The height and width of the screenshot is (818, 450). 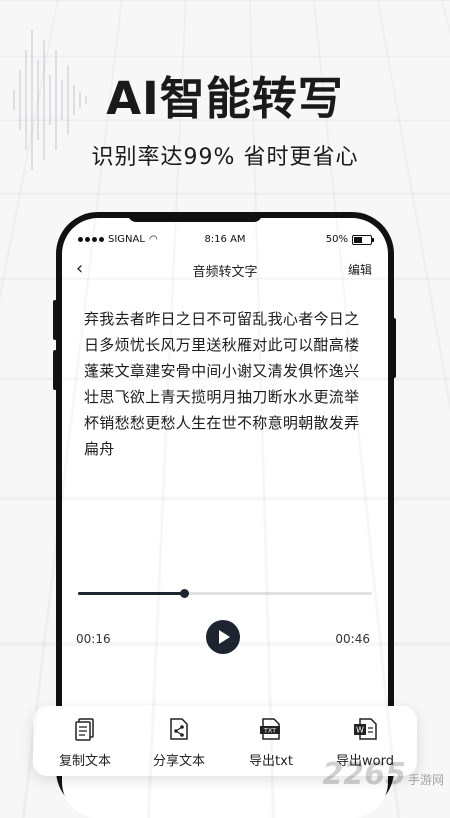 I want to click on hero-subtitle: 识别率达99% 省时更省心, so click(x=225, y=157).